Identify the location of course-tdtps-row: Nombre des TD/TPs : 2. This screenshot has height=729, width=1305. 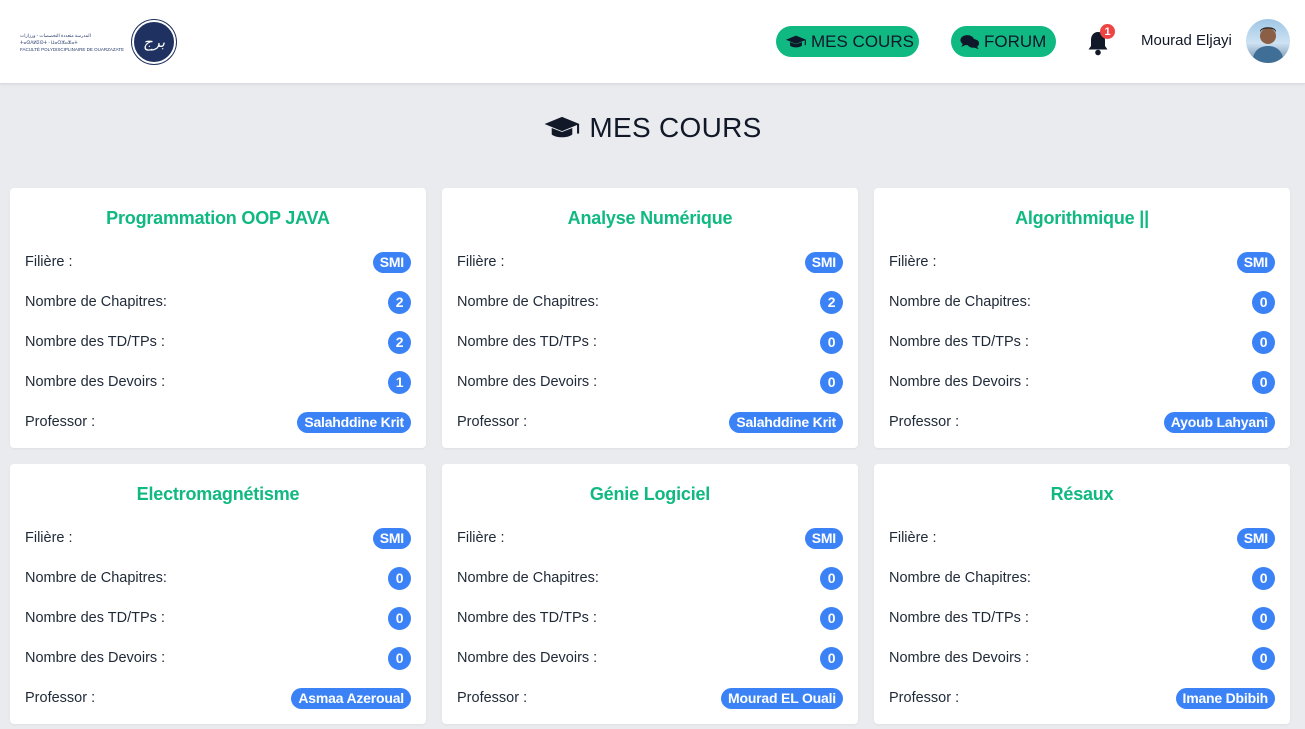
(218, 342).